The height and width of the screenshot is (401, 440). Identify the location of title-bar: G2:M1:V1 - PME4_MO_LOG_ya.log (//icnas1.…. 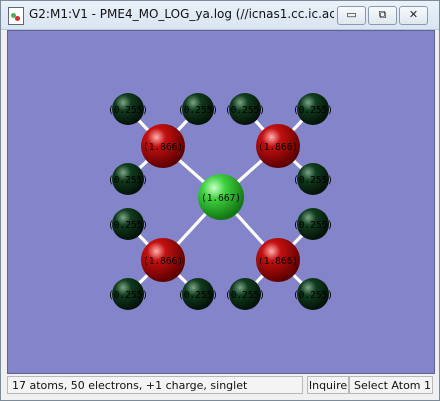
(220, 15).